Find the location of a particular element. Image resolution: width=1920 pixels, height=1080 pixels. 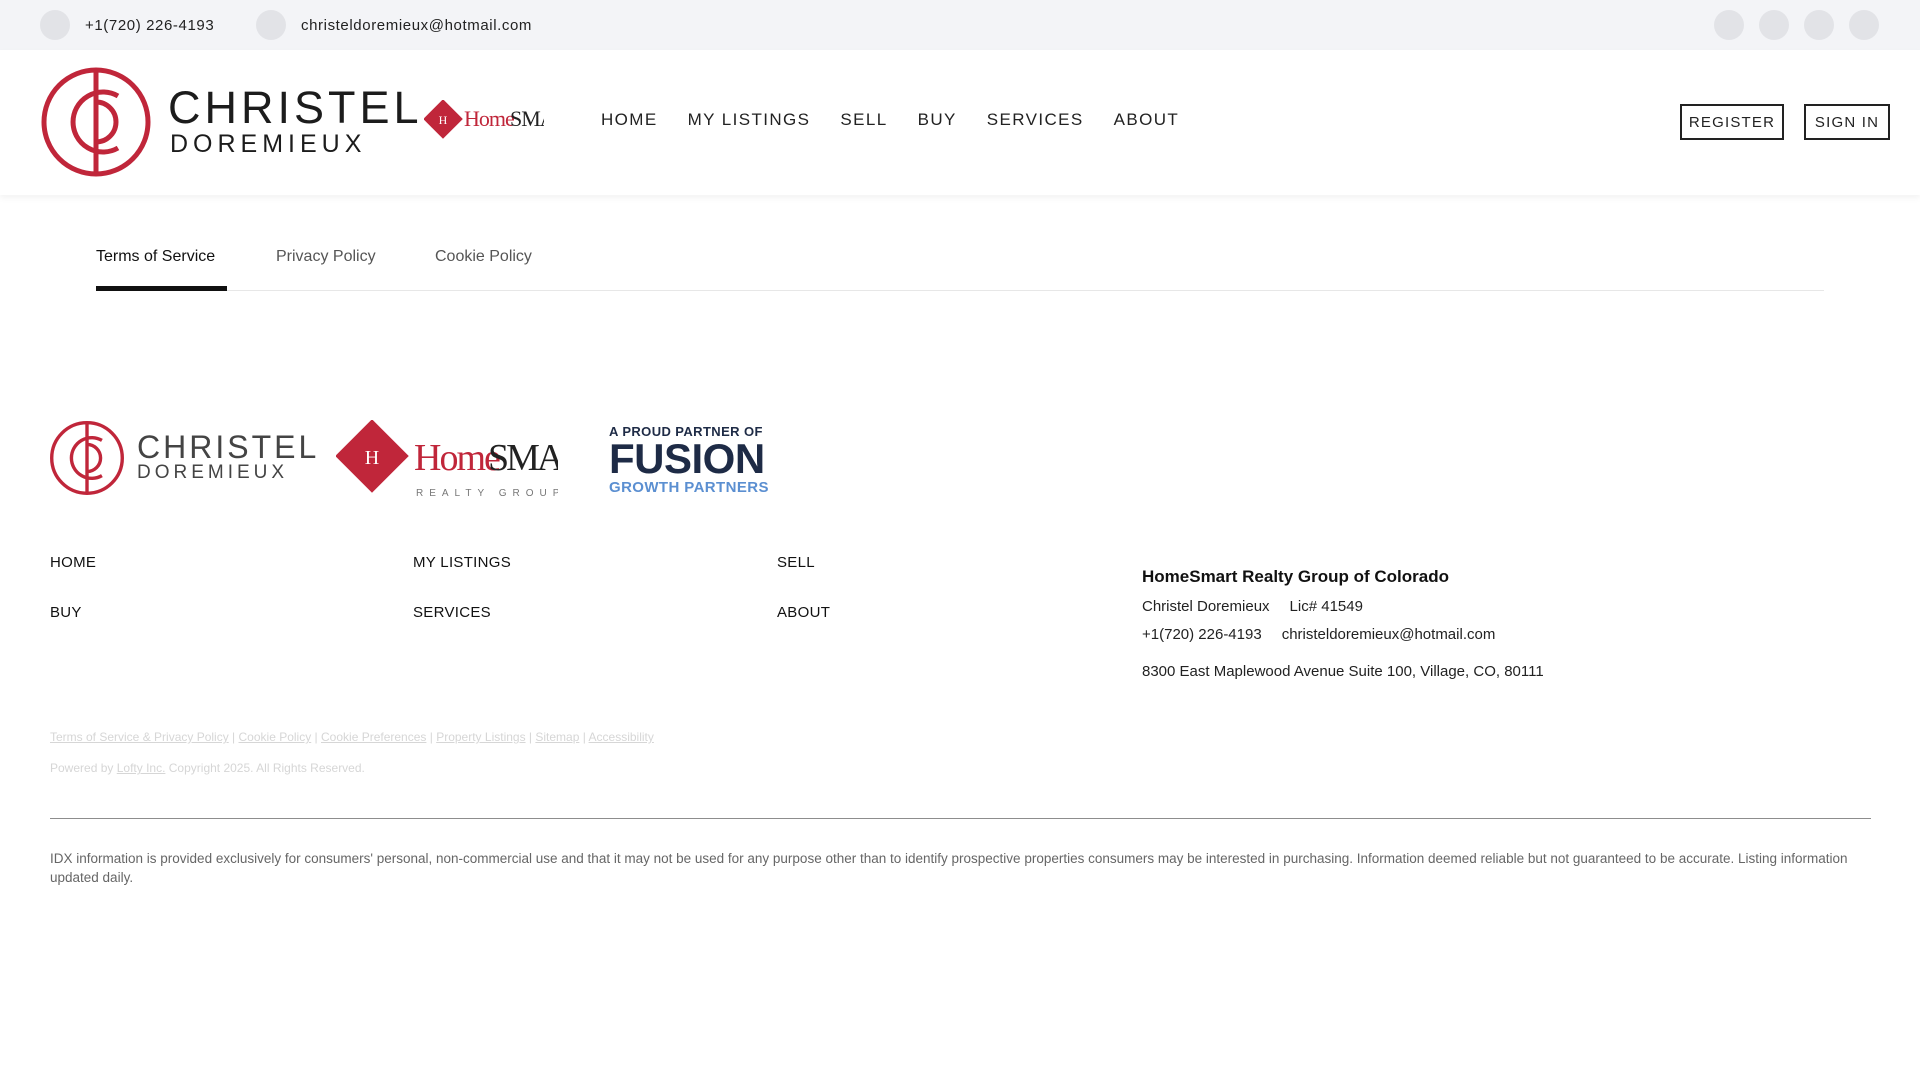

office-phone: +1(720) 226-4193 is located at coordinates (1202, 634).